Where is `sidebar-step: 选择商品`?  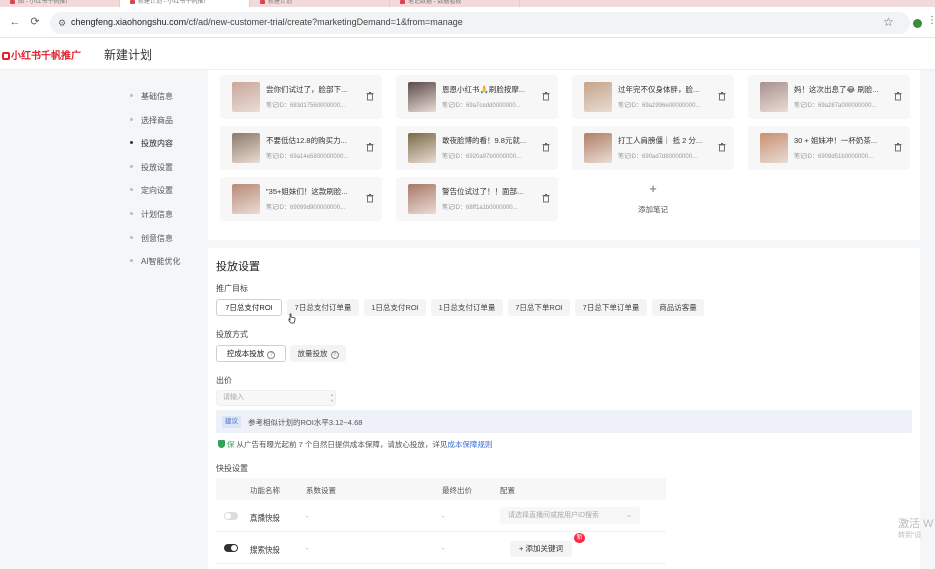 sidebar-step: 选择商品 is located at coordinates (151, 120).